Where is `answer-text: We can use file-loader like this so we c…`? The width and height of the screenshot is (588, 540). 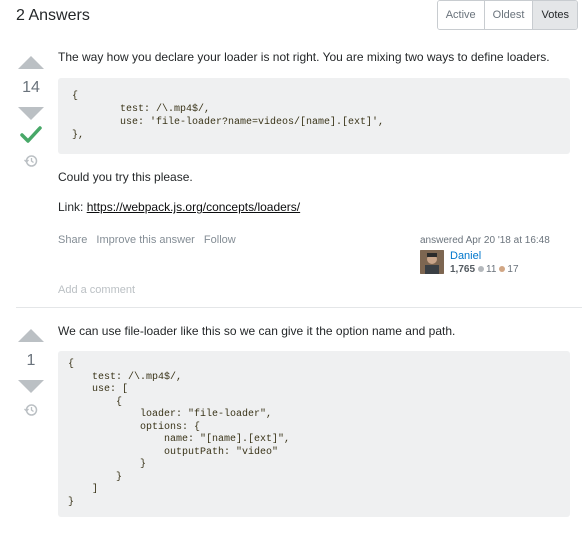
answer-text: We can use file-loader like this so we c… is located at coordinates (257, 331).